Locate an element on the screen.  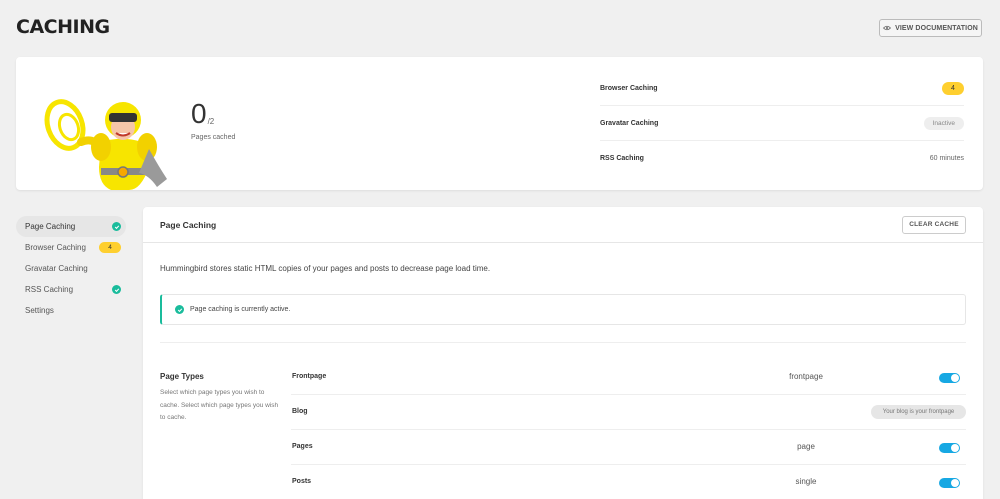
page-type-name: Frontpage is located at coordinates (309, 376).